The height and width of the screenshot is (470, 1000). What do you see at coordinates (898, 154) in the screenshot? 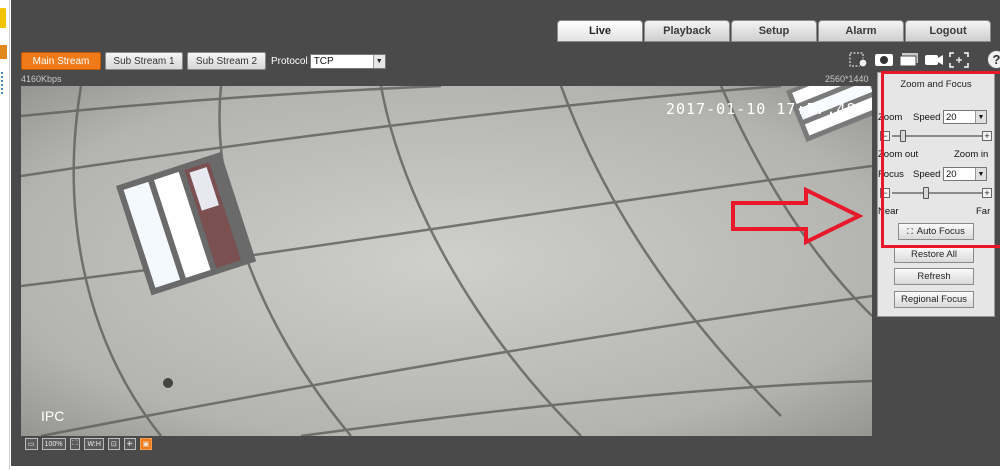
I see `zoom-out-label: Zoom out` at bounding box center [898, 154].